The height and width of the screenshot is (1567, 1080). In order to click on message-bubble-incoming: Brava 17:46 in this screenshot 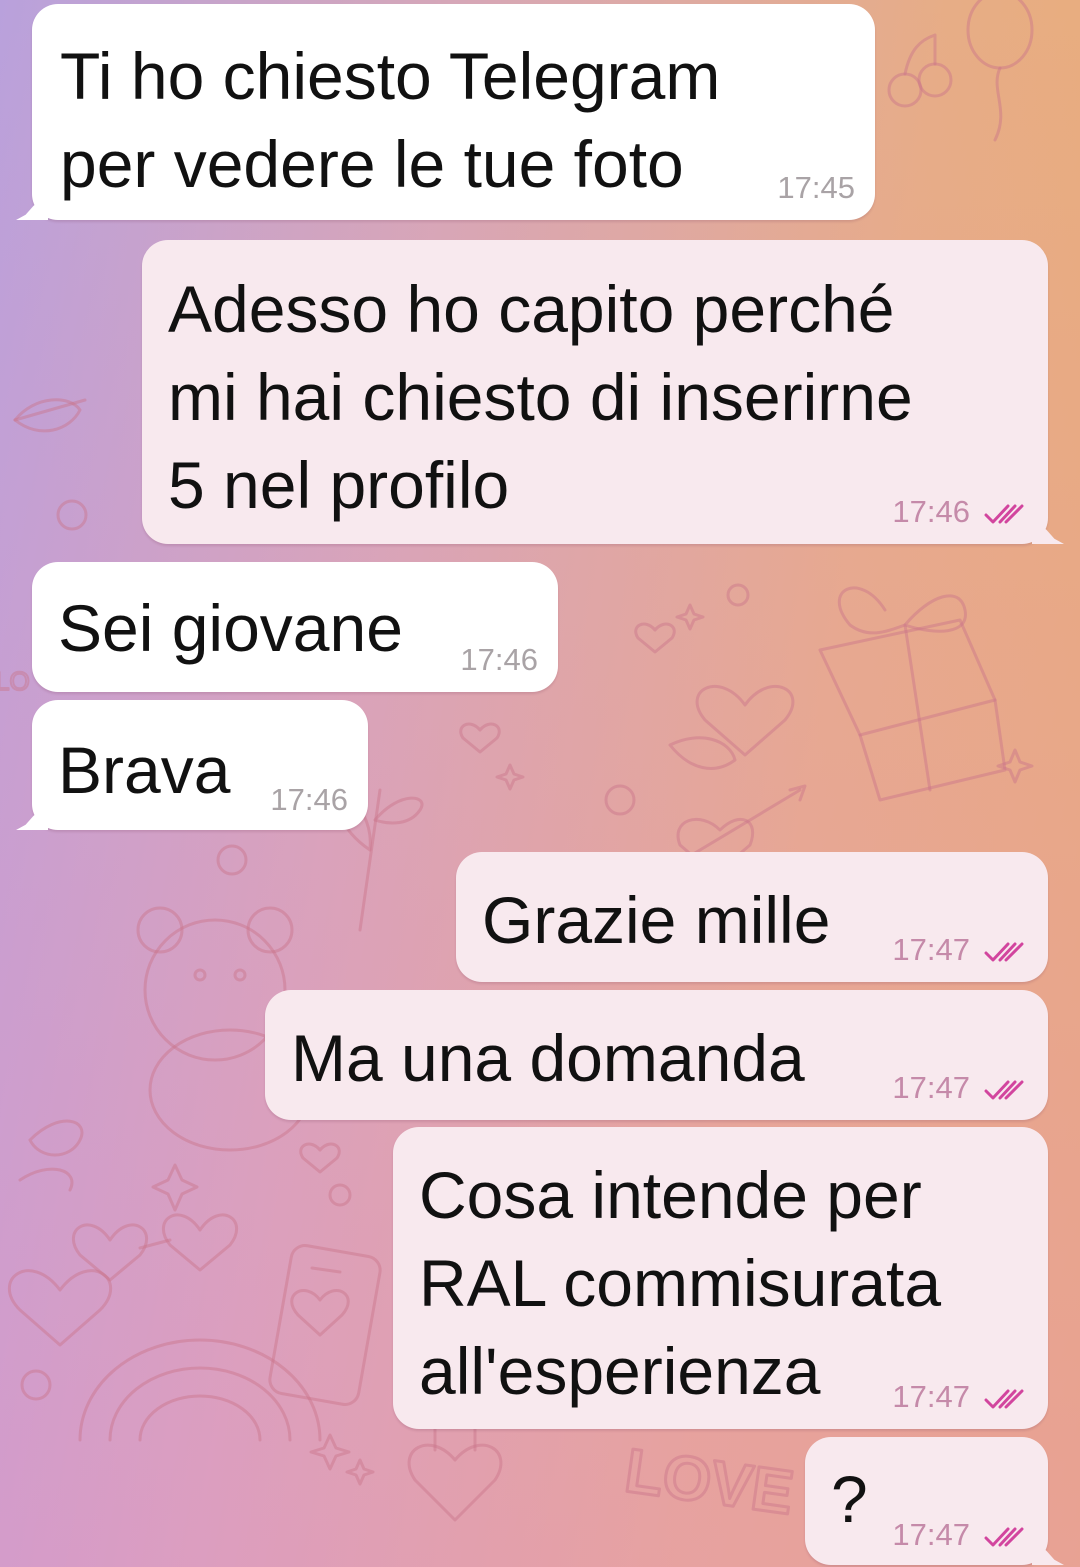, I will do `click(200, 765)`.